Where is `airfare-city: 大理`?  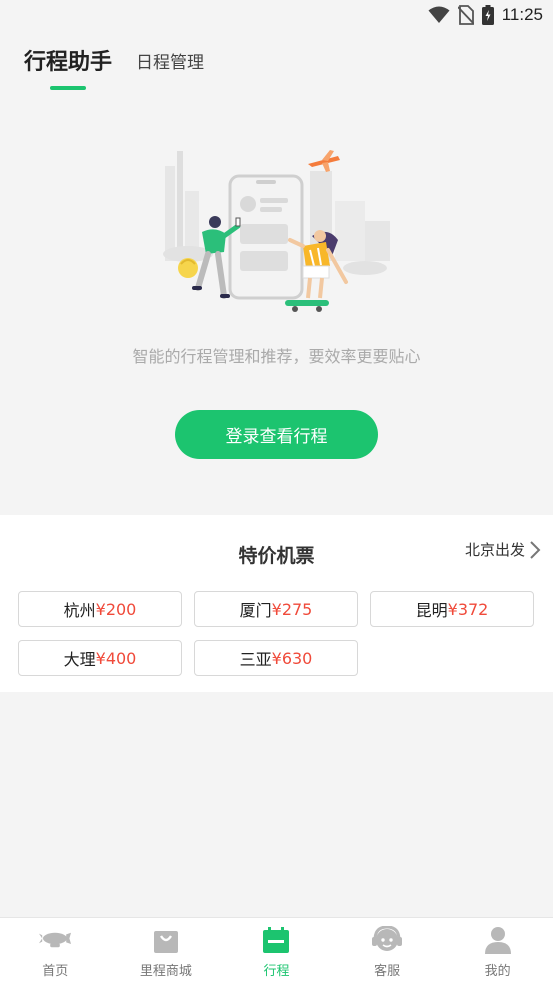 airfare-city: 大理 is located at coordinates (79, 659).